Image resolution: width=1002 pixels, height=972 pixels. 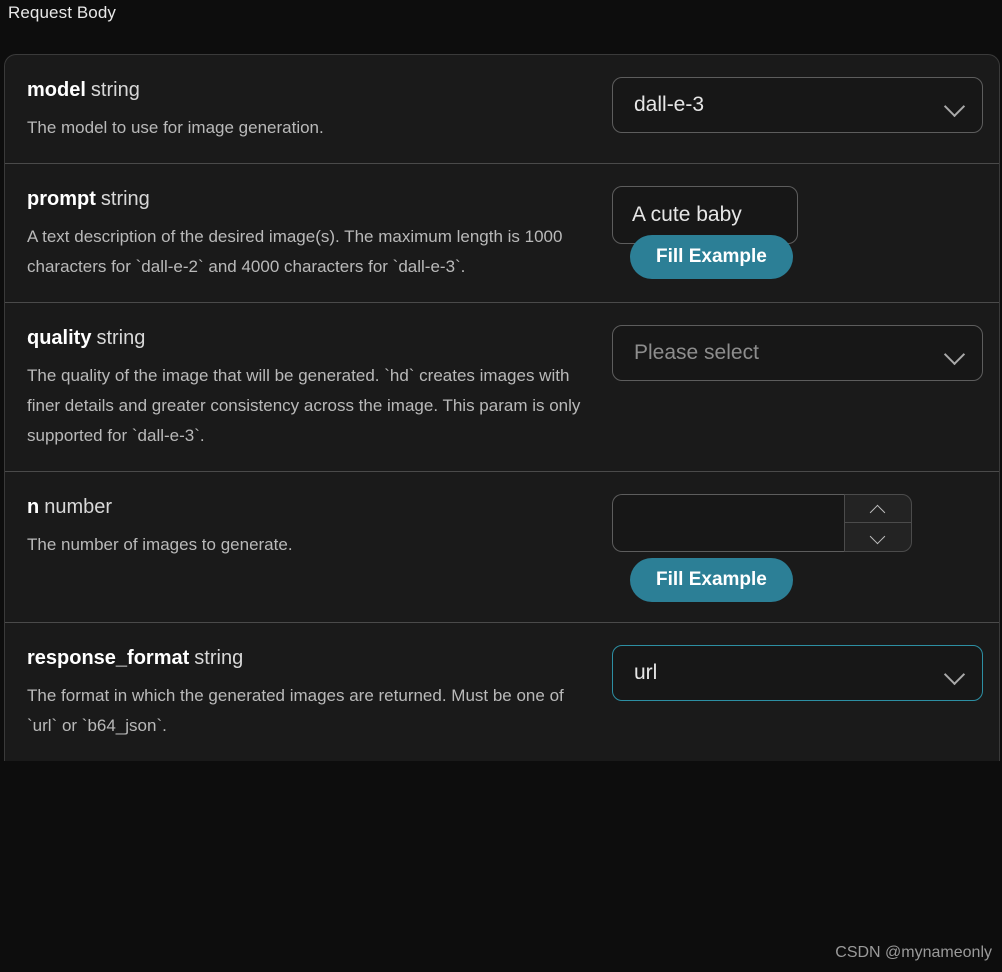 I want to click on param-name-response-format: response_format, so click(x=108, y=658).